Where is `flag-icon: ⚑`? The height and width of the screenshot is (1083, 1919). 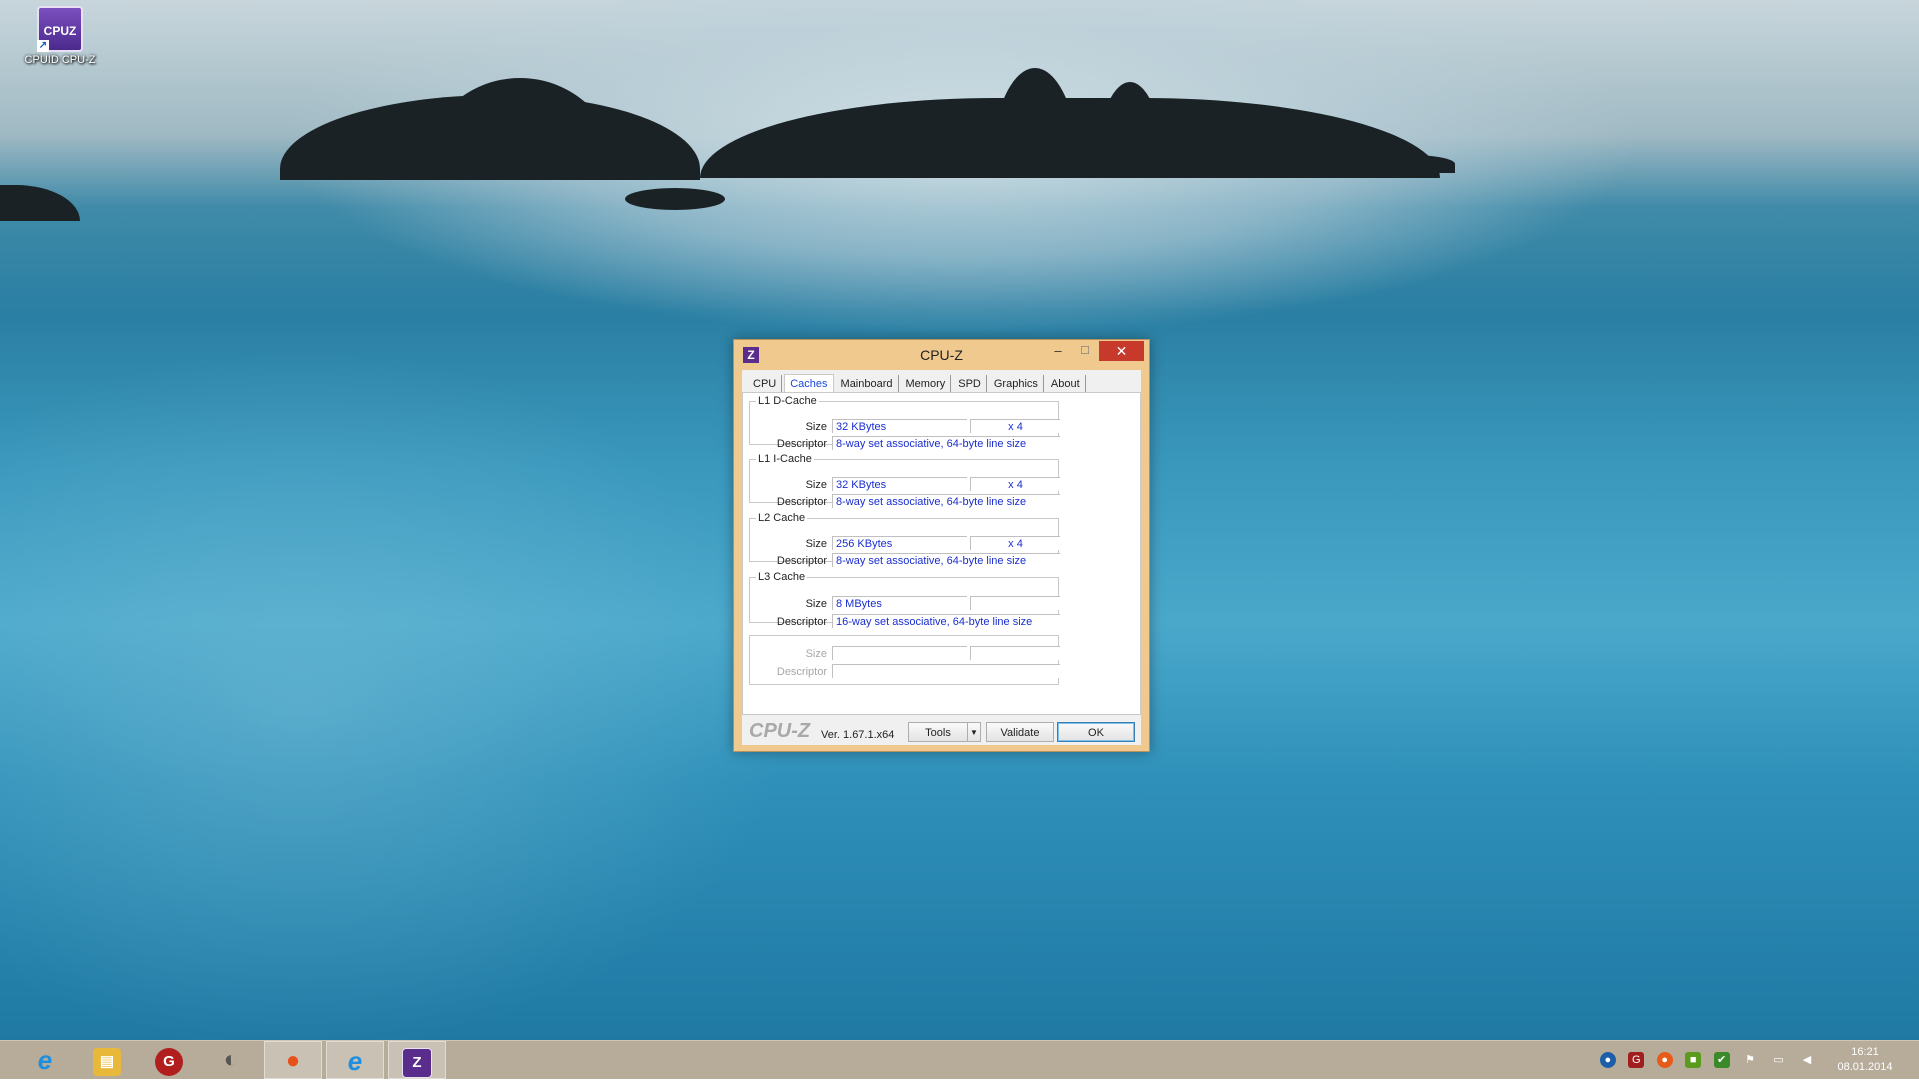
flag-icon: ⚑ is located at coordinates (1750, 1060).